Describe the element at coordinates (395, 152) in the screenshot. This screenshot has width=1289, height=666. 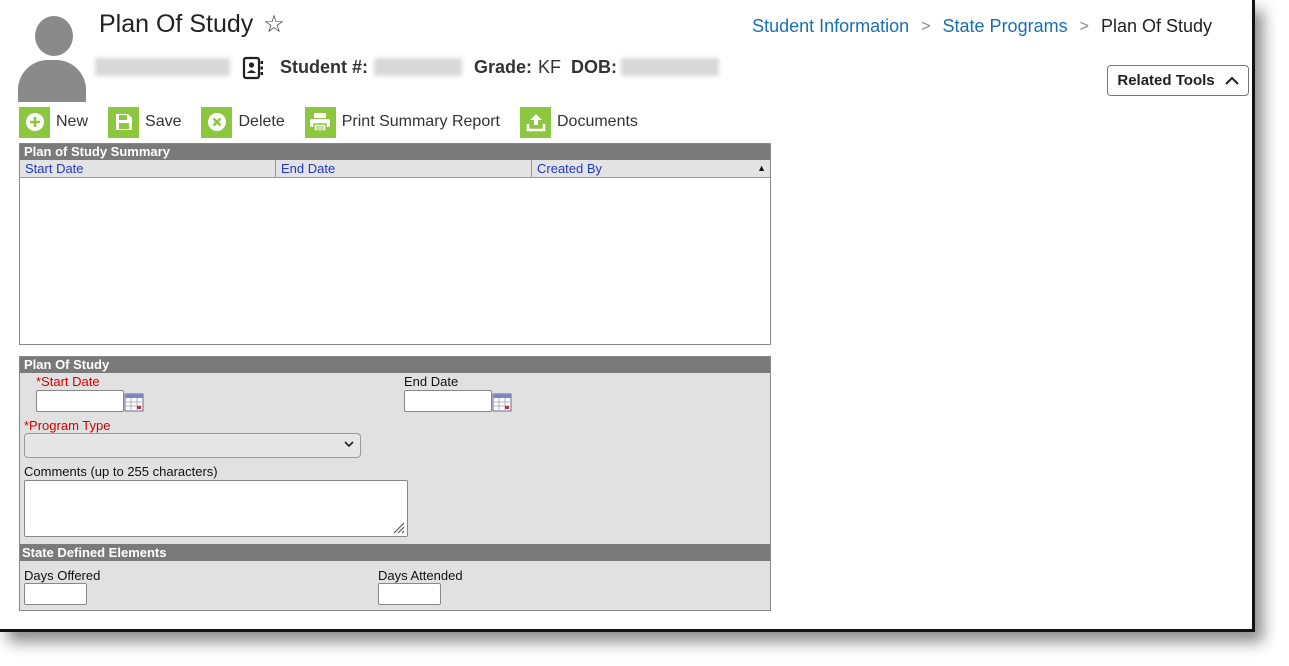
I see `summary-panel-title: Plan of Study Summary` at that location.